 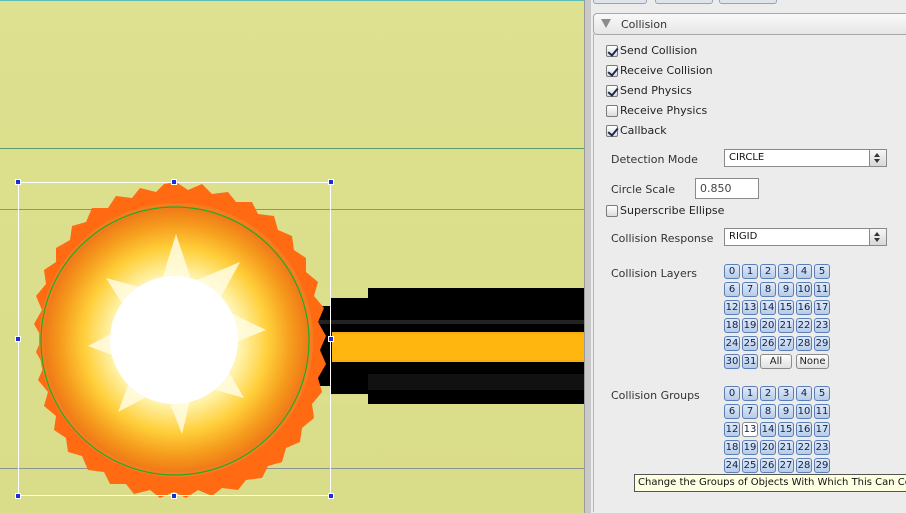 I want to click on checkbox-label: Receive Physics, so click(x=664, y=110).